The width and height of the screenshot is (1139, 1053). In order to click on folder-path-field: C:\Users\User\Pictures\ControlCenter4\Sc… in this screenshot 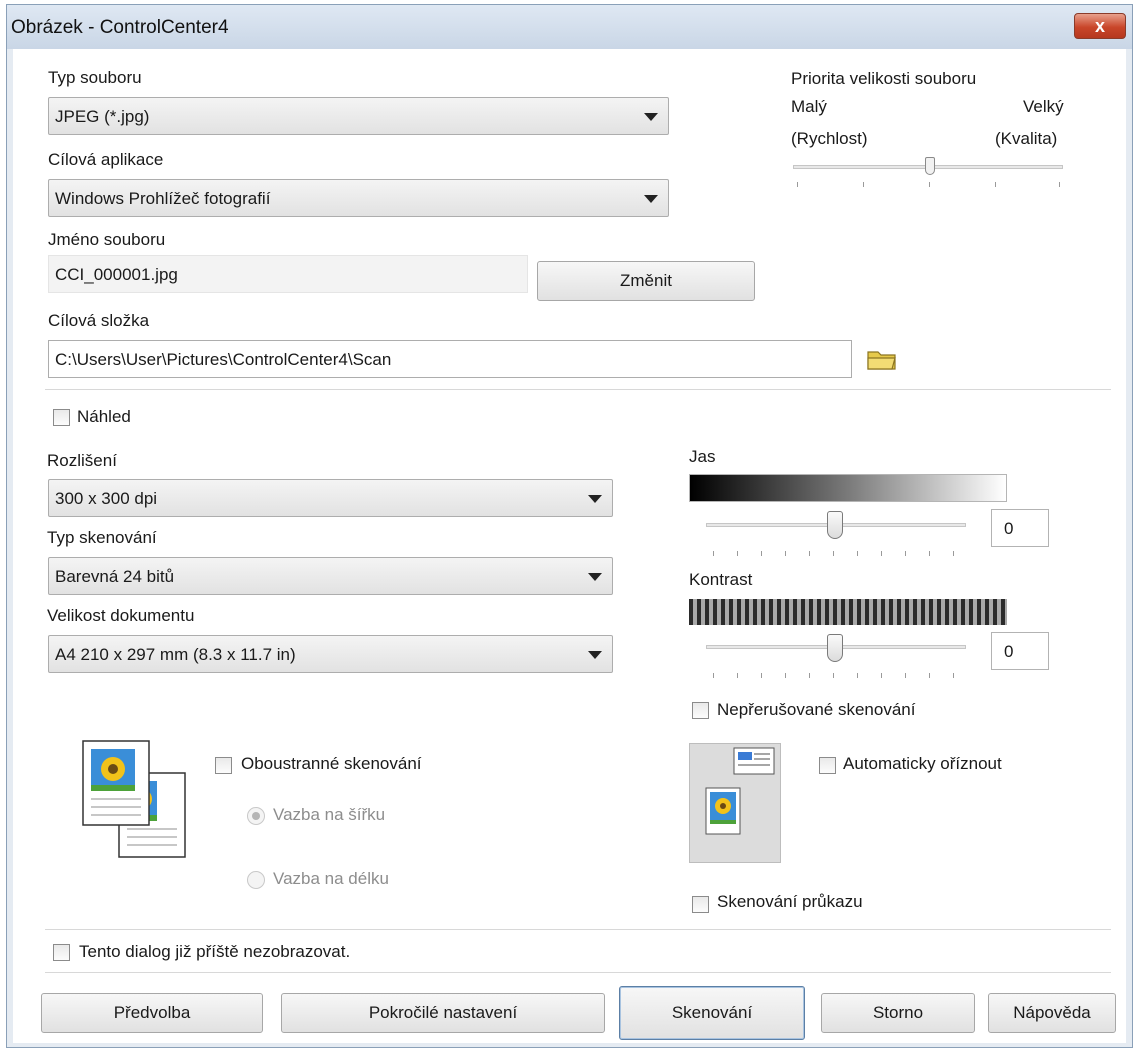, I will do `click(450, 359)`.